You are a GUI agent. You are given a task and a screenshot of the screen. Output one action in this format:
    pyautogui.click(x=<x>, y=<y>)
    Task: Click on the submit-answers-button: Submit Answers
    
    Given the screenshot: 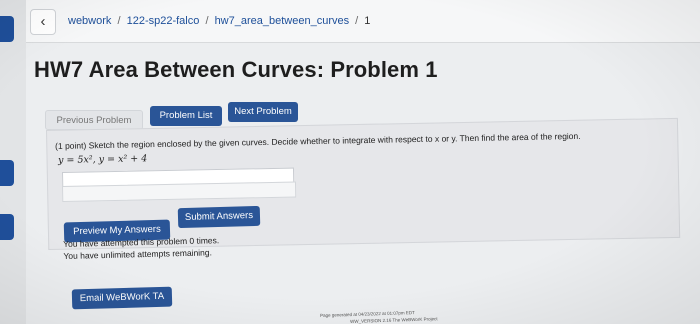 What is the action you would take?
    pyautogui.click(x=219, y=217)
    